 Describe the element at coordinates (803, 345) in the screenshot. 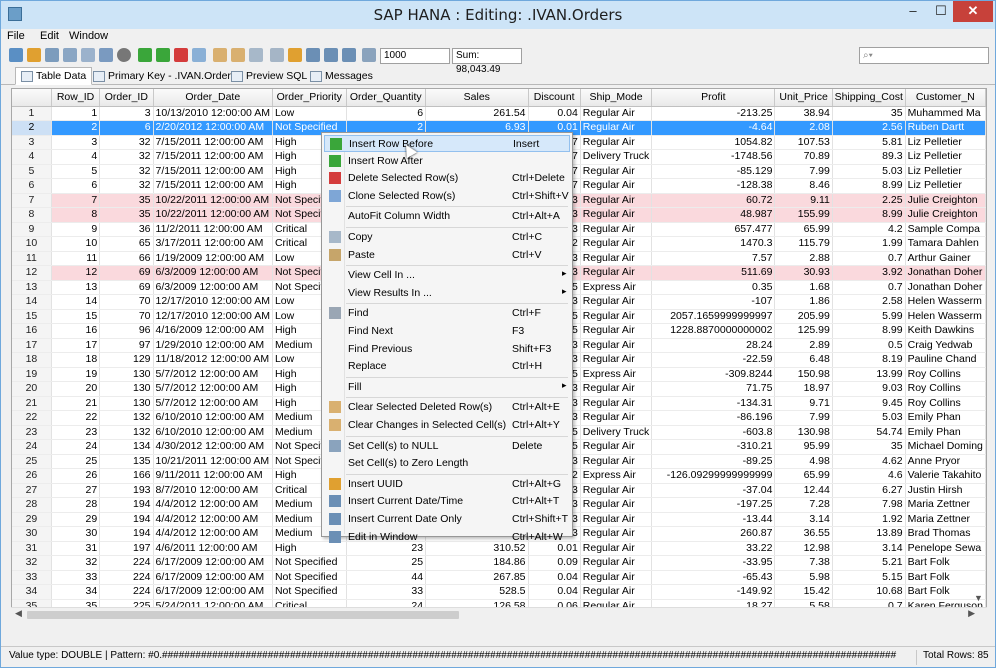

I see `table-cell: 2.89` at that location.